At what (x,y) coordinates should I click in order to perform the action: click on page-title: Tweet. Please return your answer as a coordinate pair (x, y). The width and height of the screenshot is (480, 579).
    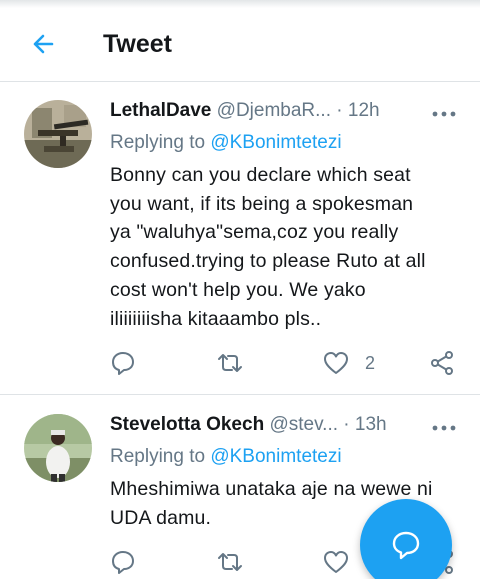
    Looking at the image, I should click on (137, 44).